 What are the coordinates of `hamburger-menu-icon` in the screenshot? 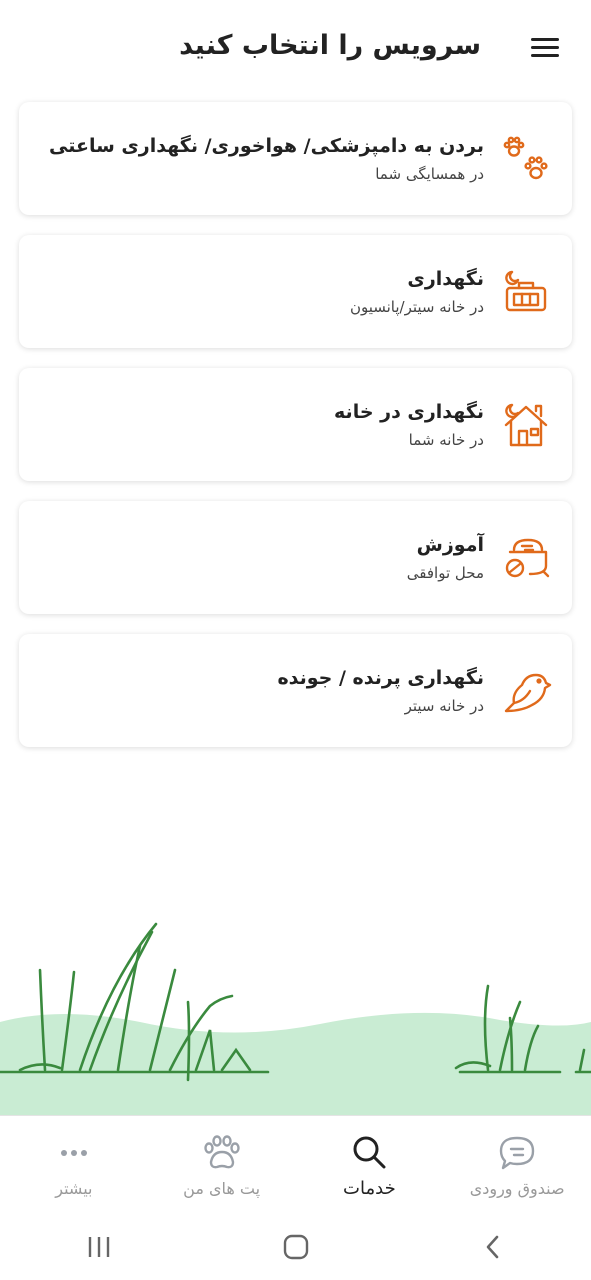 It's located at (548, 47).